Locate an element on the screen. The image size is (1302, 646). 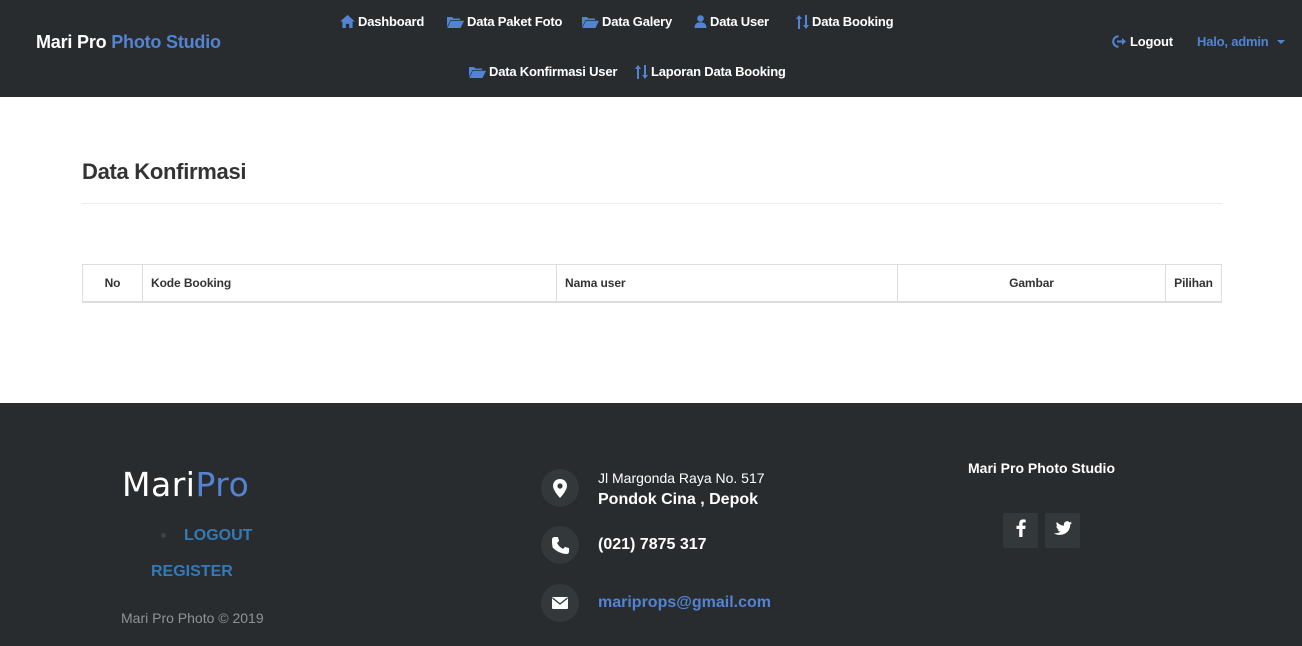
copyright-text: Mari Pro Photo © 2019 is located at coordinates (192, 618).